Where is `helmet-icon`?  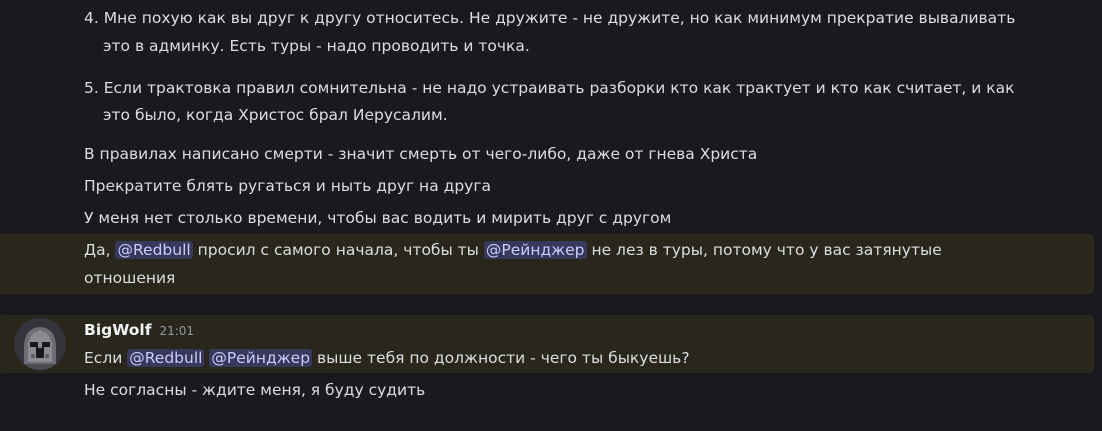
helmet-icon is located at coordinates (40, 344).